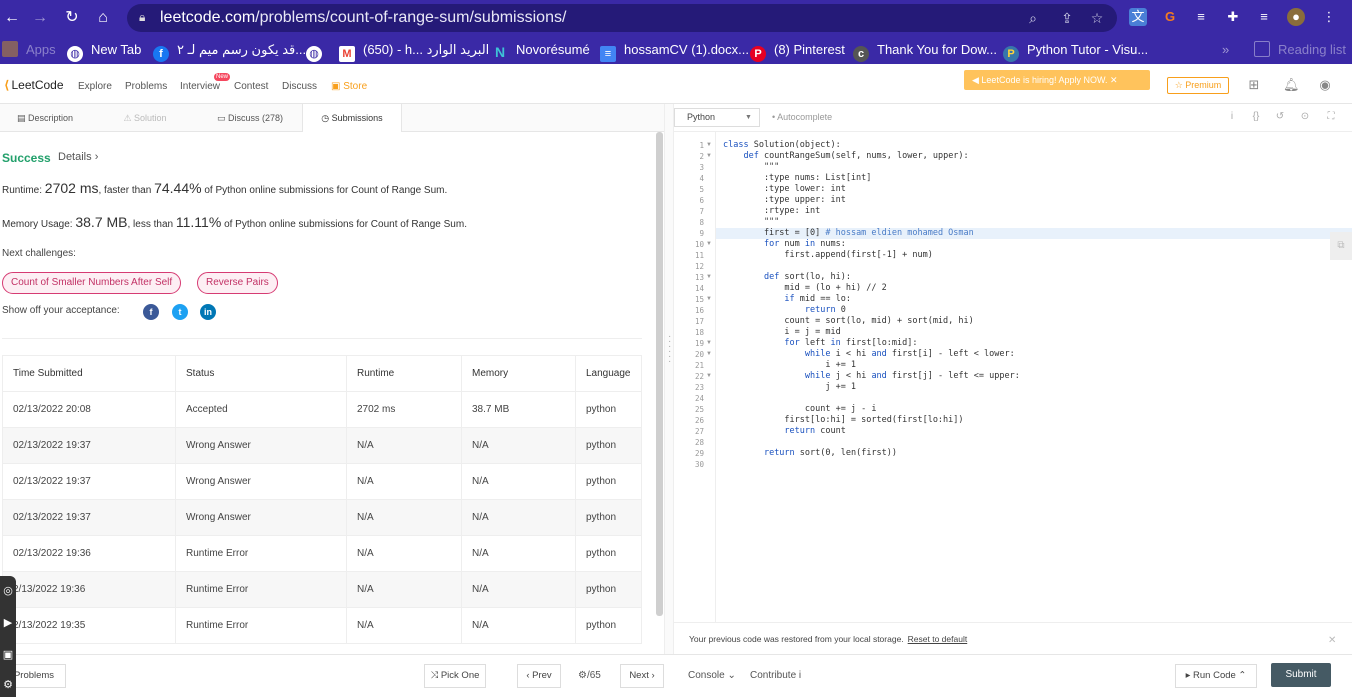 The image size is (1352, 697). What do you see at coordinates (1033, 18) in the screenshot?
I see `search-icon: ⌕` at bounding box center [1033, 18].